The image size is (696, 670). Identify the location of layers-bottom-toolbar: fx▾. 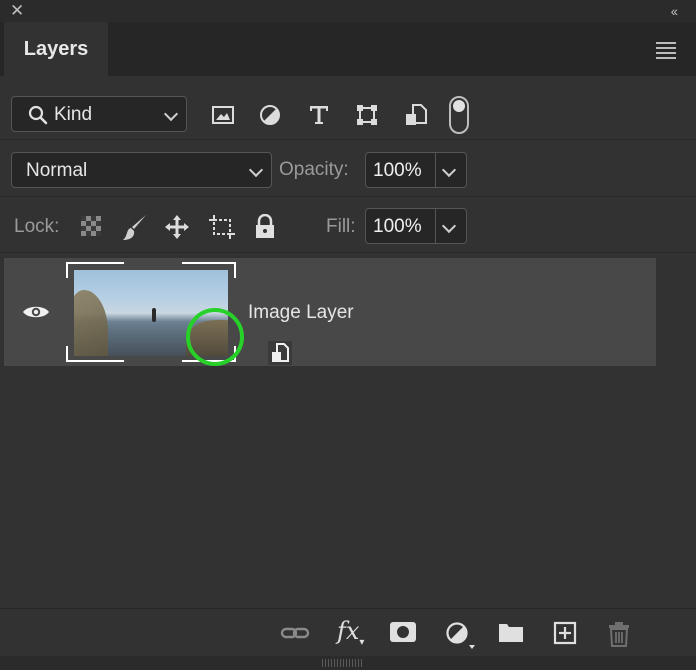
(348, 632).